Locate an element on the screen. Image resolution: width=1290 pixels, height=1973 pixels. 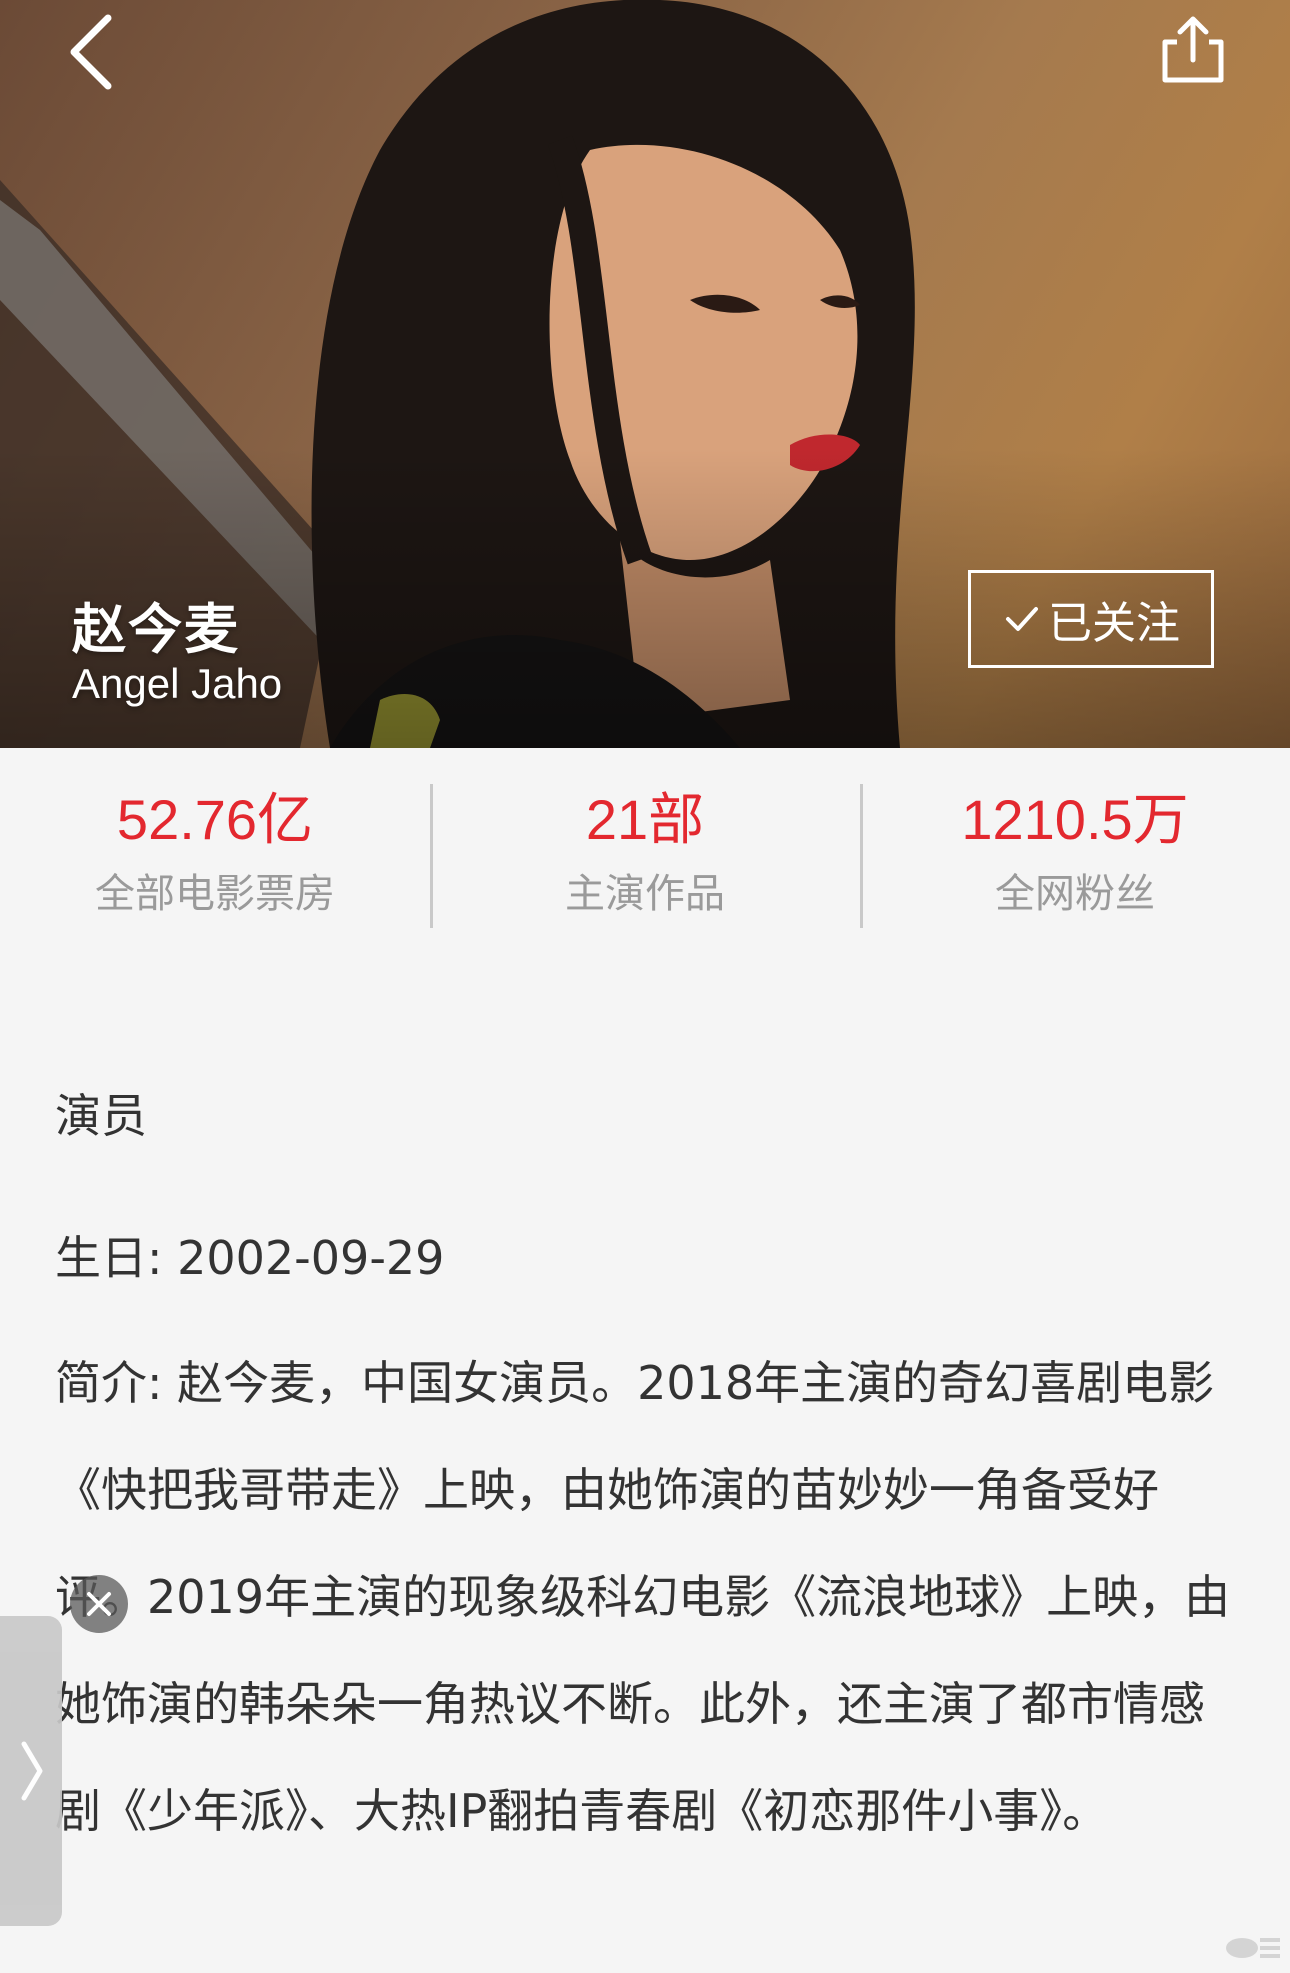
stat-fans: 1210.5万 全网粉丝 is located at coordinates (1075, 848).